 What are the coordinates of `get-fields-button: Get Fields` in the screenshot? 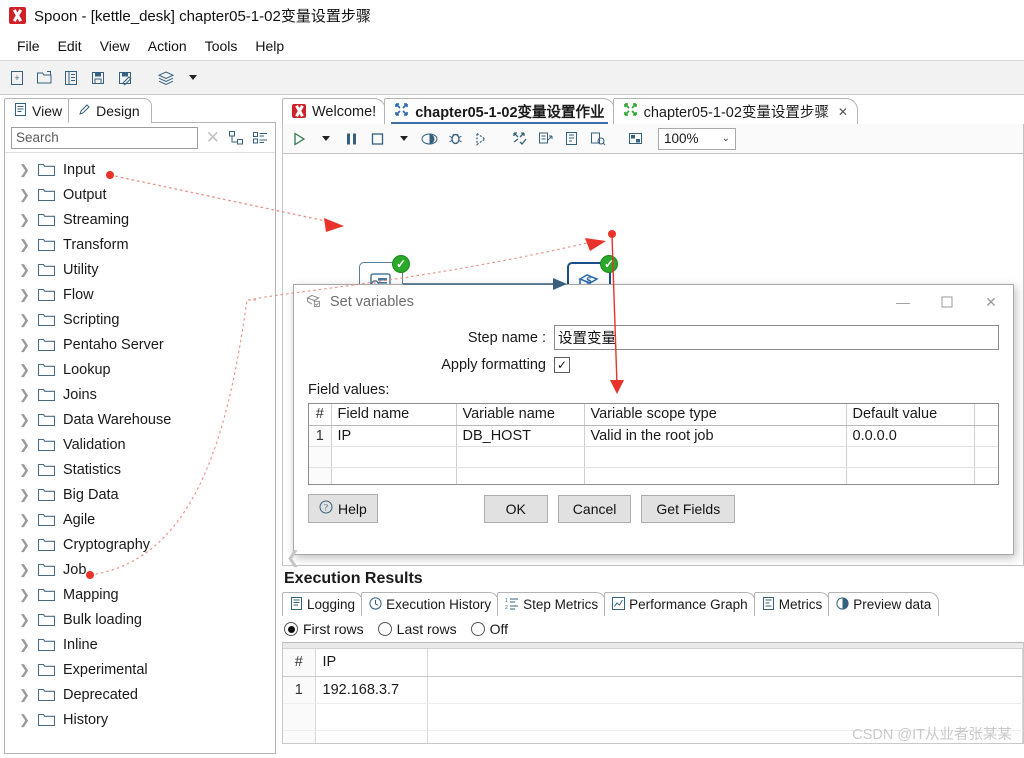 It's located at (688, 508).